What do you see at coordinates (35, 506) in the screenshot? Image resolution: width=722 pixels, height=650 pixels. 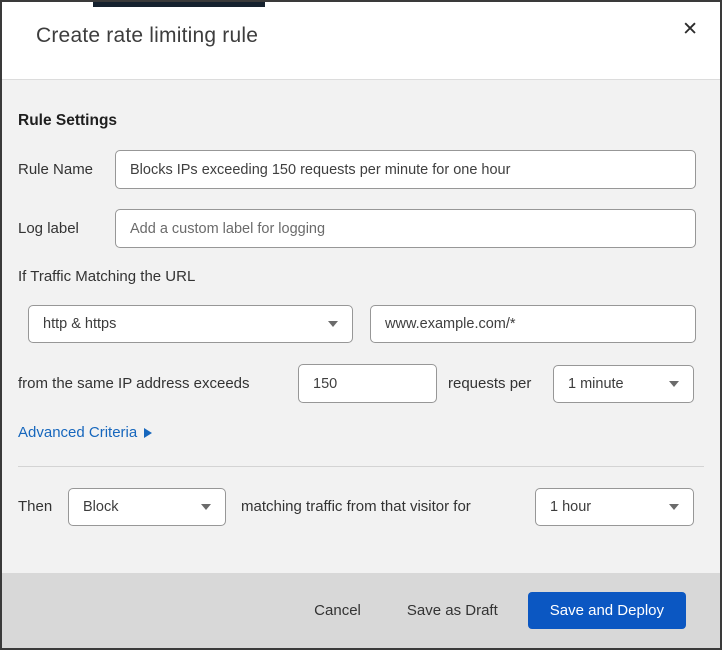 I see `action-prefix-text: Then` at bounding box center [35, 506].